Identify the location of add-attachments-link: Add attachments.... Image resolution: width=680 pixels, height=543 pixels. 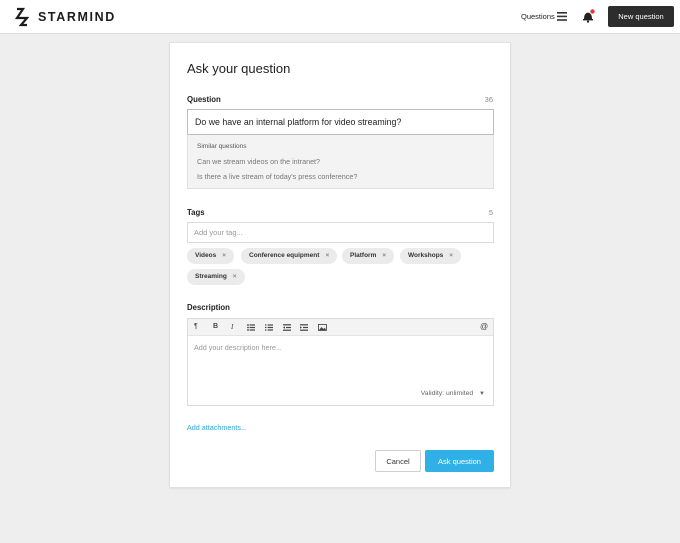
(217, 427).